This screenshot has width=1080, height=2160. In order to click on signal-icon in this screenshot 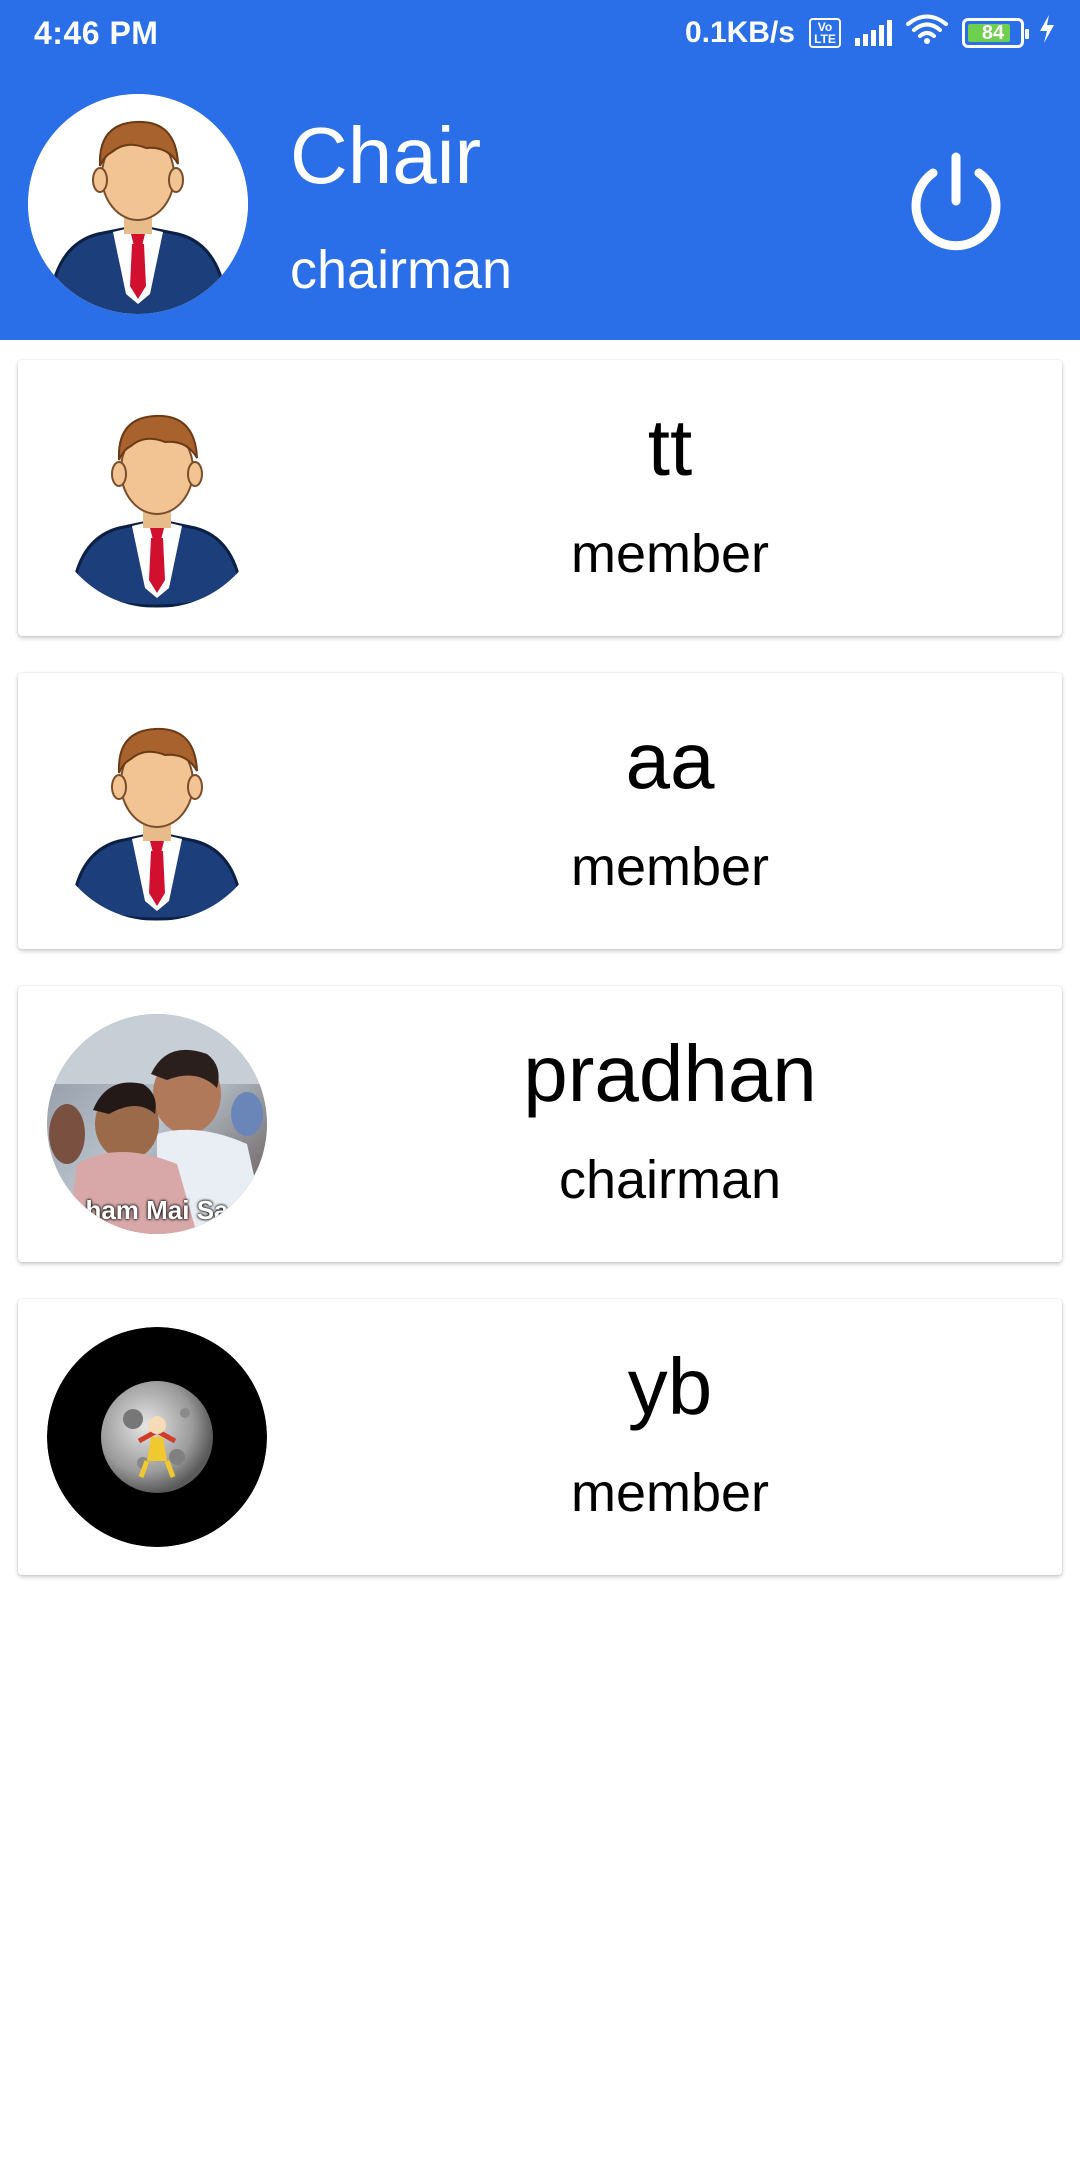, I will do `click(873, 33)`.